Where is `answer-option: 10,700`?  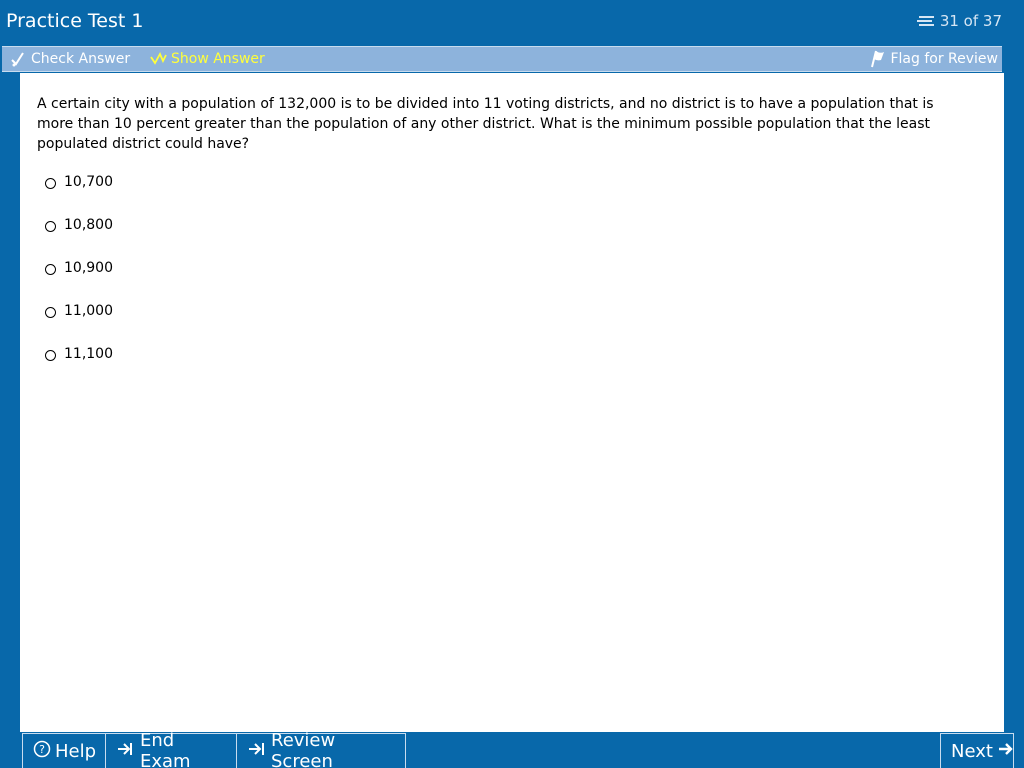 answer-option: 10,700 is located at coordinates (79, 182).